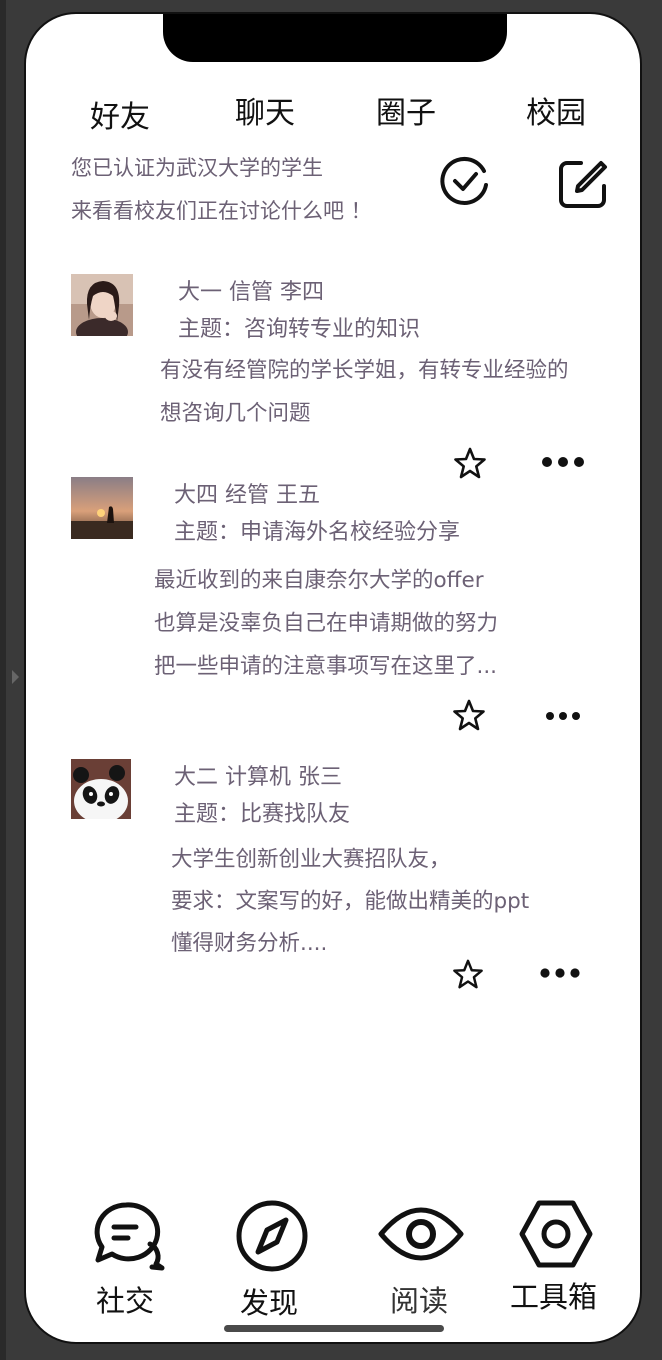 This screenshot has height=1360, width=662. What do you see at coordinates (15, 677) in the screenshot?
I see `panel-expand-arrow-icon` at bounding box center [15, 677].